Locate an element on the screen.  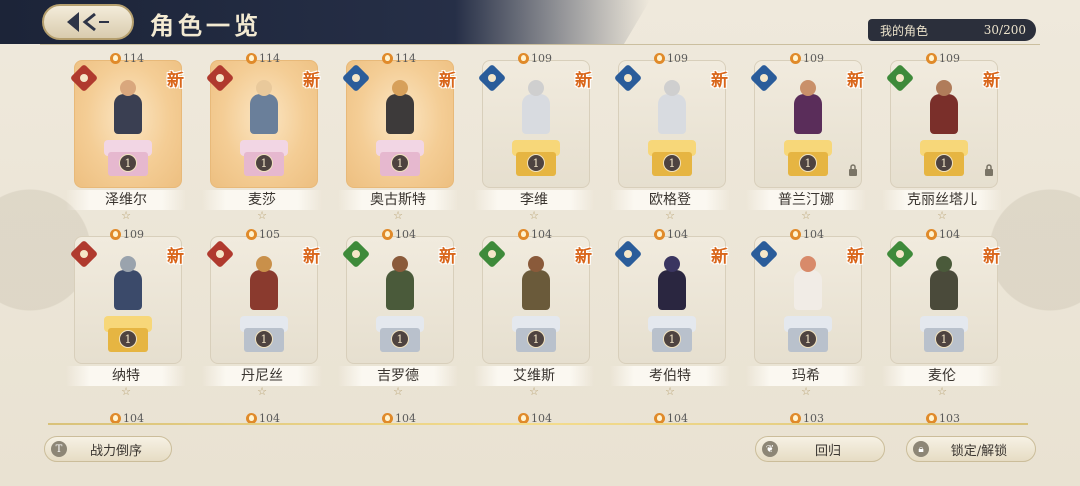
lock-button-label: 锁定/解锁 is located at coordinates (979, 451).